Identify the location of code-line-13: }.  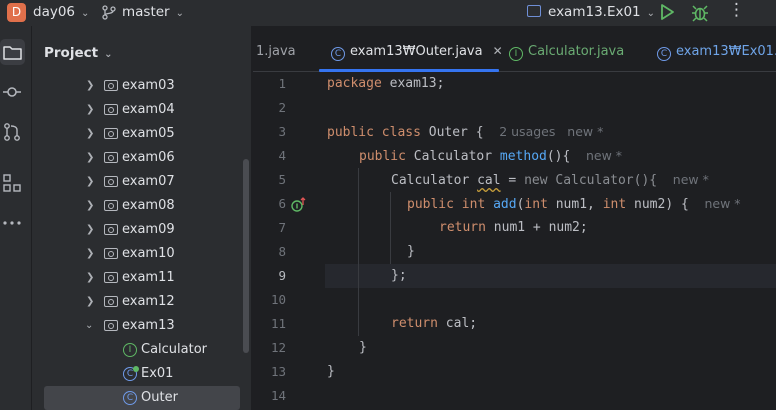
(331, 371).